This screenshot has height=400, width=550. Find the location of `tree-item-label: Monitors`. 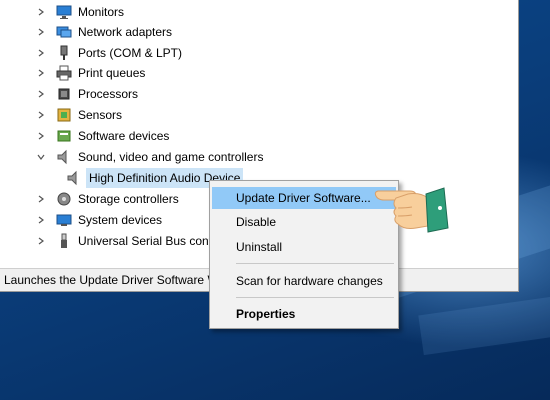

tree-item-label: Monitors is located at coordinates (101, 12).